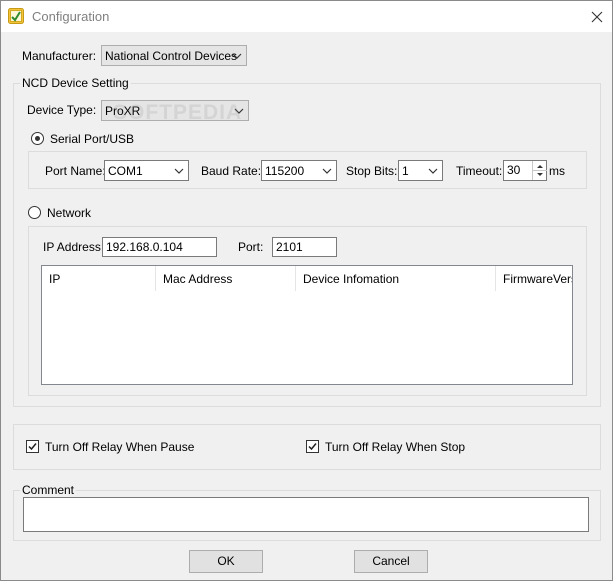 This screenshot has height=581, width=613. I want to click on serial-port-radio, so click(37, 138).